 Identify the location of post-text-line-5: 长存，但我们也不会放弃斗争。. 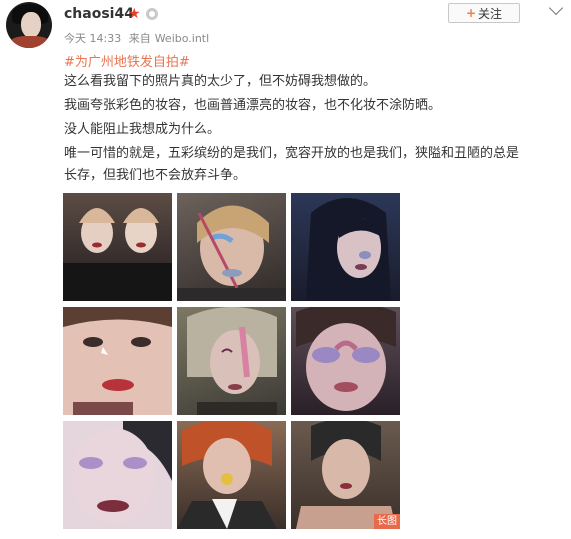
(155, 175).